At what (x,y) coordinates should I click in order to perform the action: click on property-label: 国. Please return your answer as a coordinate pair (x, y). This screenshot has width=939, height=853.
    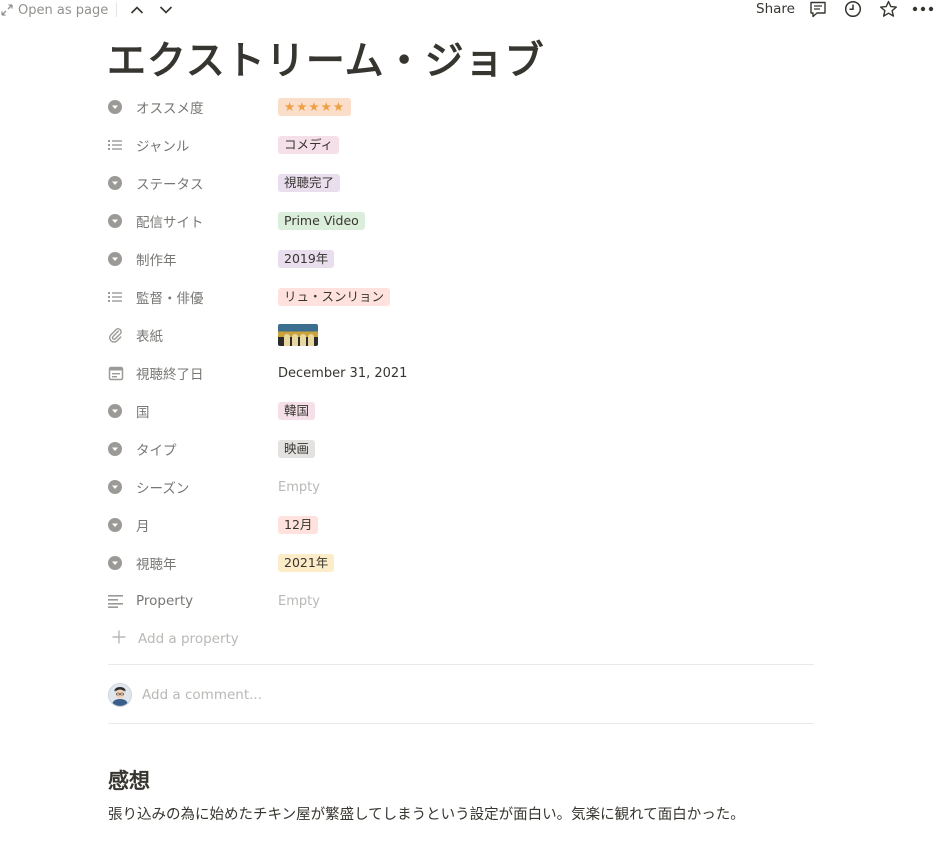
    Looking at the image, I should click on (143, 413).